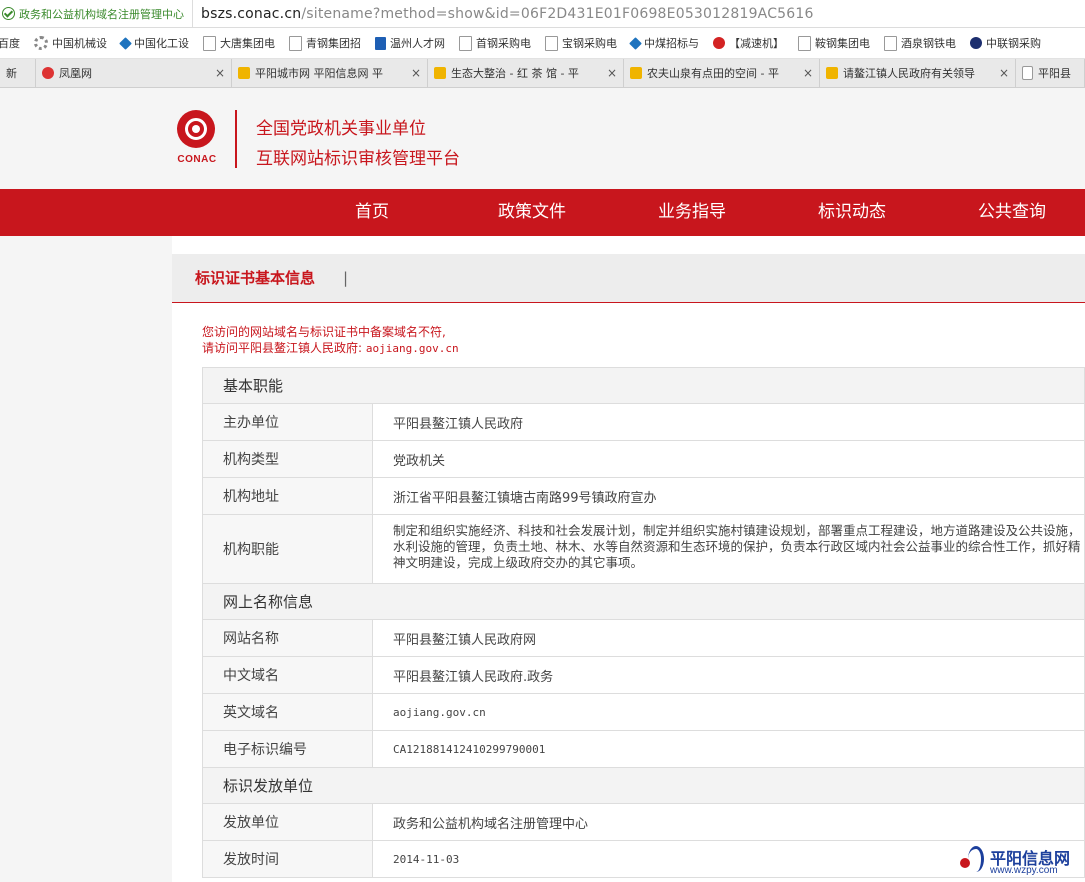  I want to click on table-row: 中文域名 平阳县鳌江镇人民政府.政务, so click(643, 675).